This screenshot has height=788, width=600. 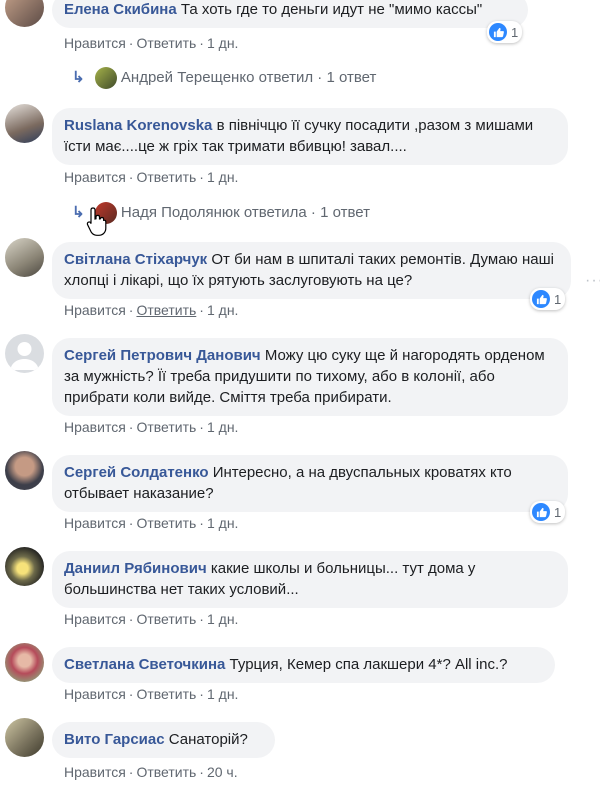 I want to click on comment-author: Ruslana Korenovska, so click(x=138, y=125).